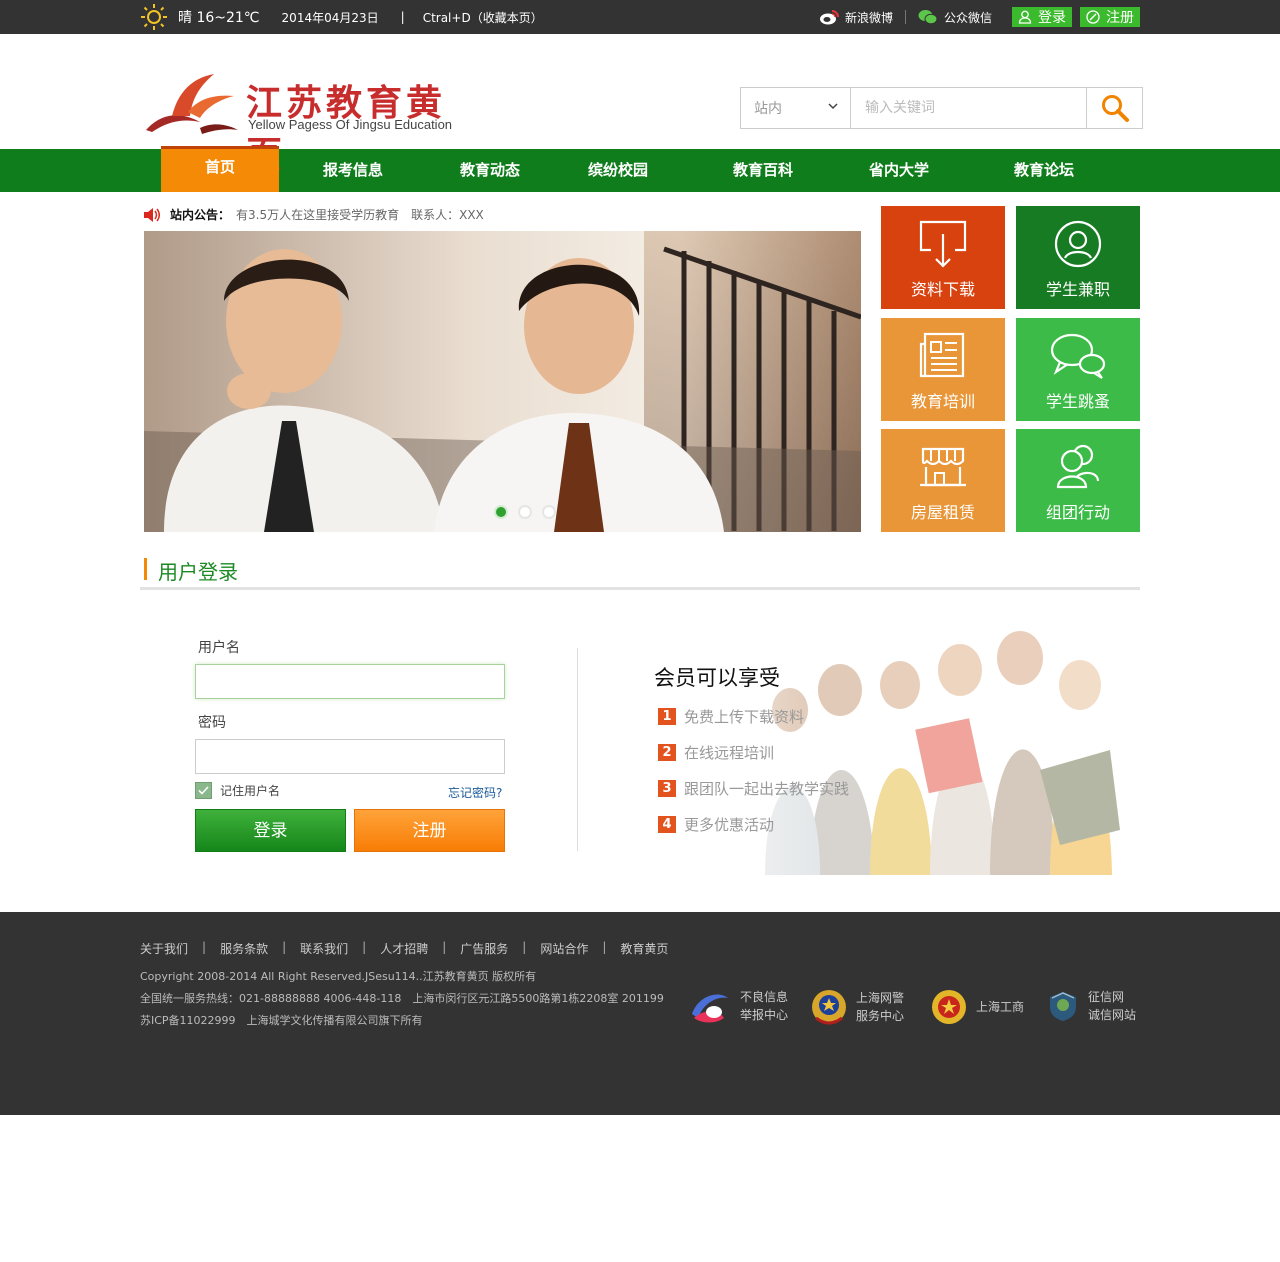 Image resolution: width=1280 pixels, height=1262 pixels. I want to click on shop-icon, so click(943, 467).